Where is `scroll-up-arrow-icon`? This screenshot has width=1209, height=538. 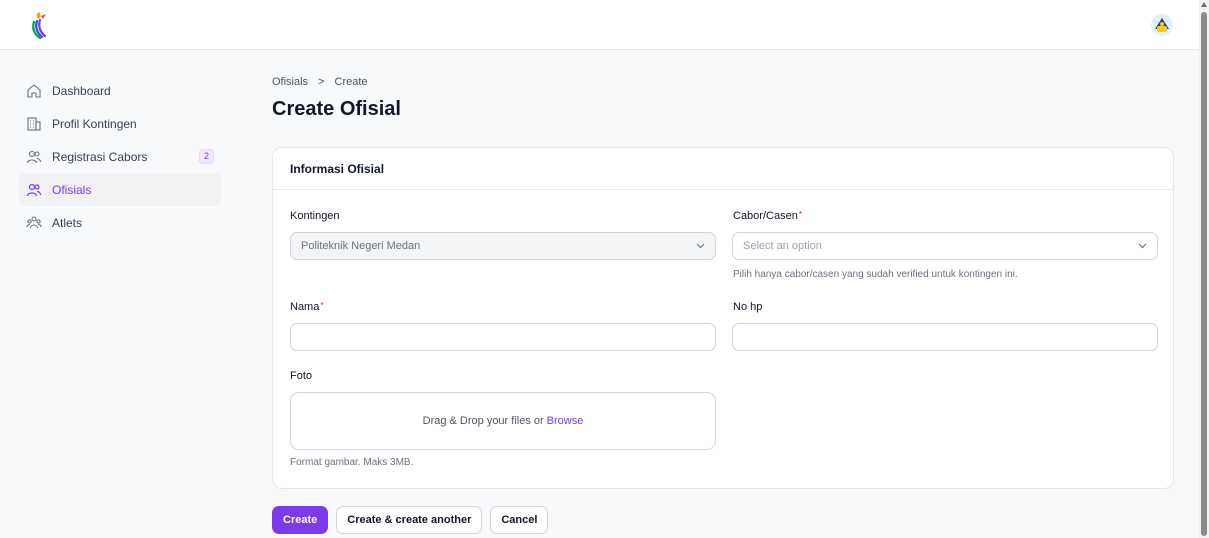
scroll-up-arrow-icon is located at coordinates (1204, 4).